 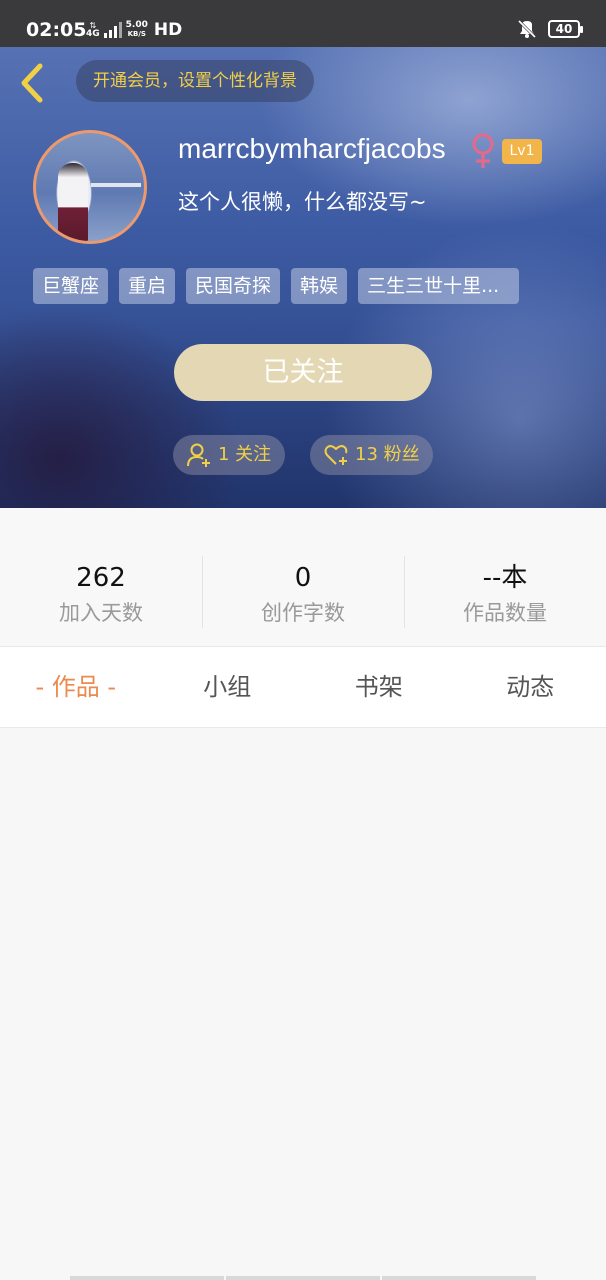 What do you see at coordinates (56, 30) in the screenshot?
I see `status-time: 02:05` at bounding box center [56, 30].